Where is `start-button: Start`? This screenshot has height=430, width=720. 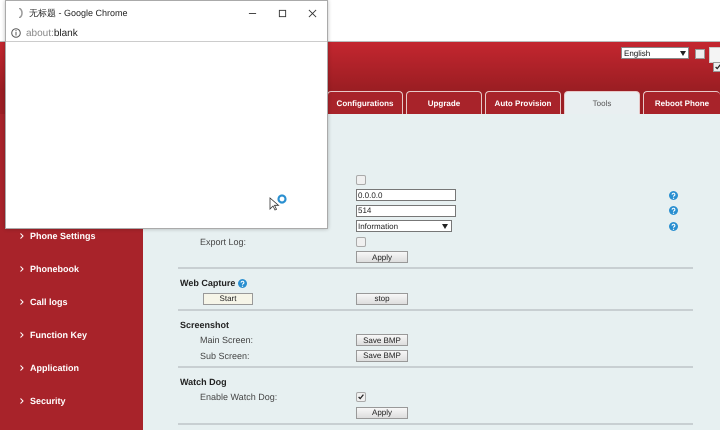 start-button: Start is located at coordinates (228, 298).